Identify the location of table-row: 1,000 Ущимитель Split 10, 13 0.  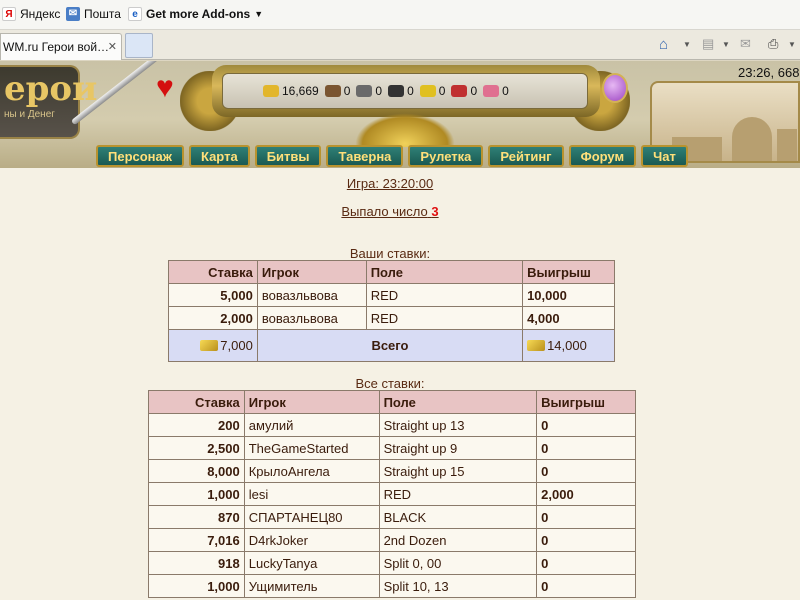
(392, 586).